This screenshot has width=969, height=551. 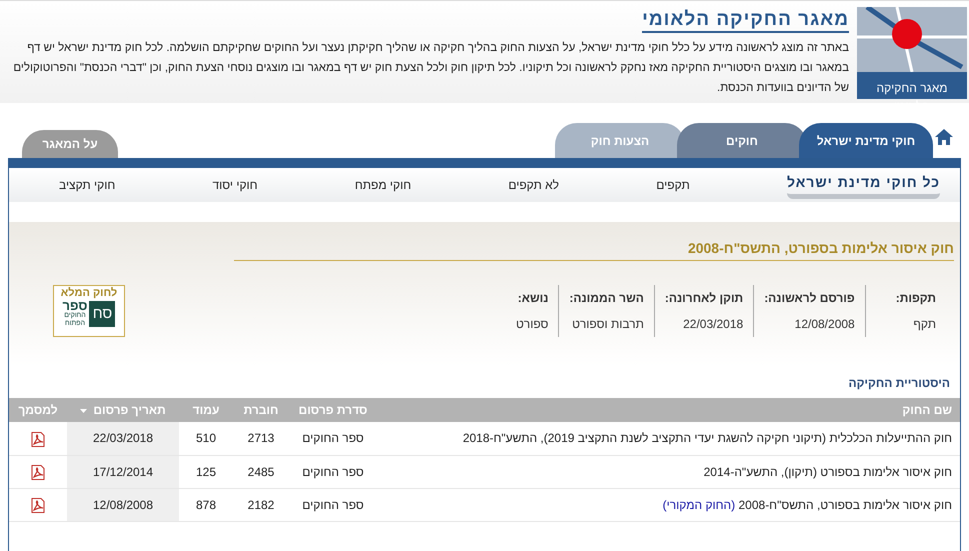 What do you see at coordinates (532, 298) in the screenshot?
I see `field-label: נושא:` at bounding box center [532, 298].